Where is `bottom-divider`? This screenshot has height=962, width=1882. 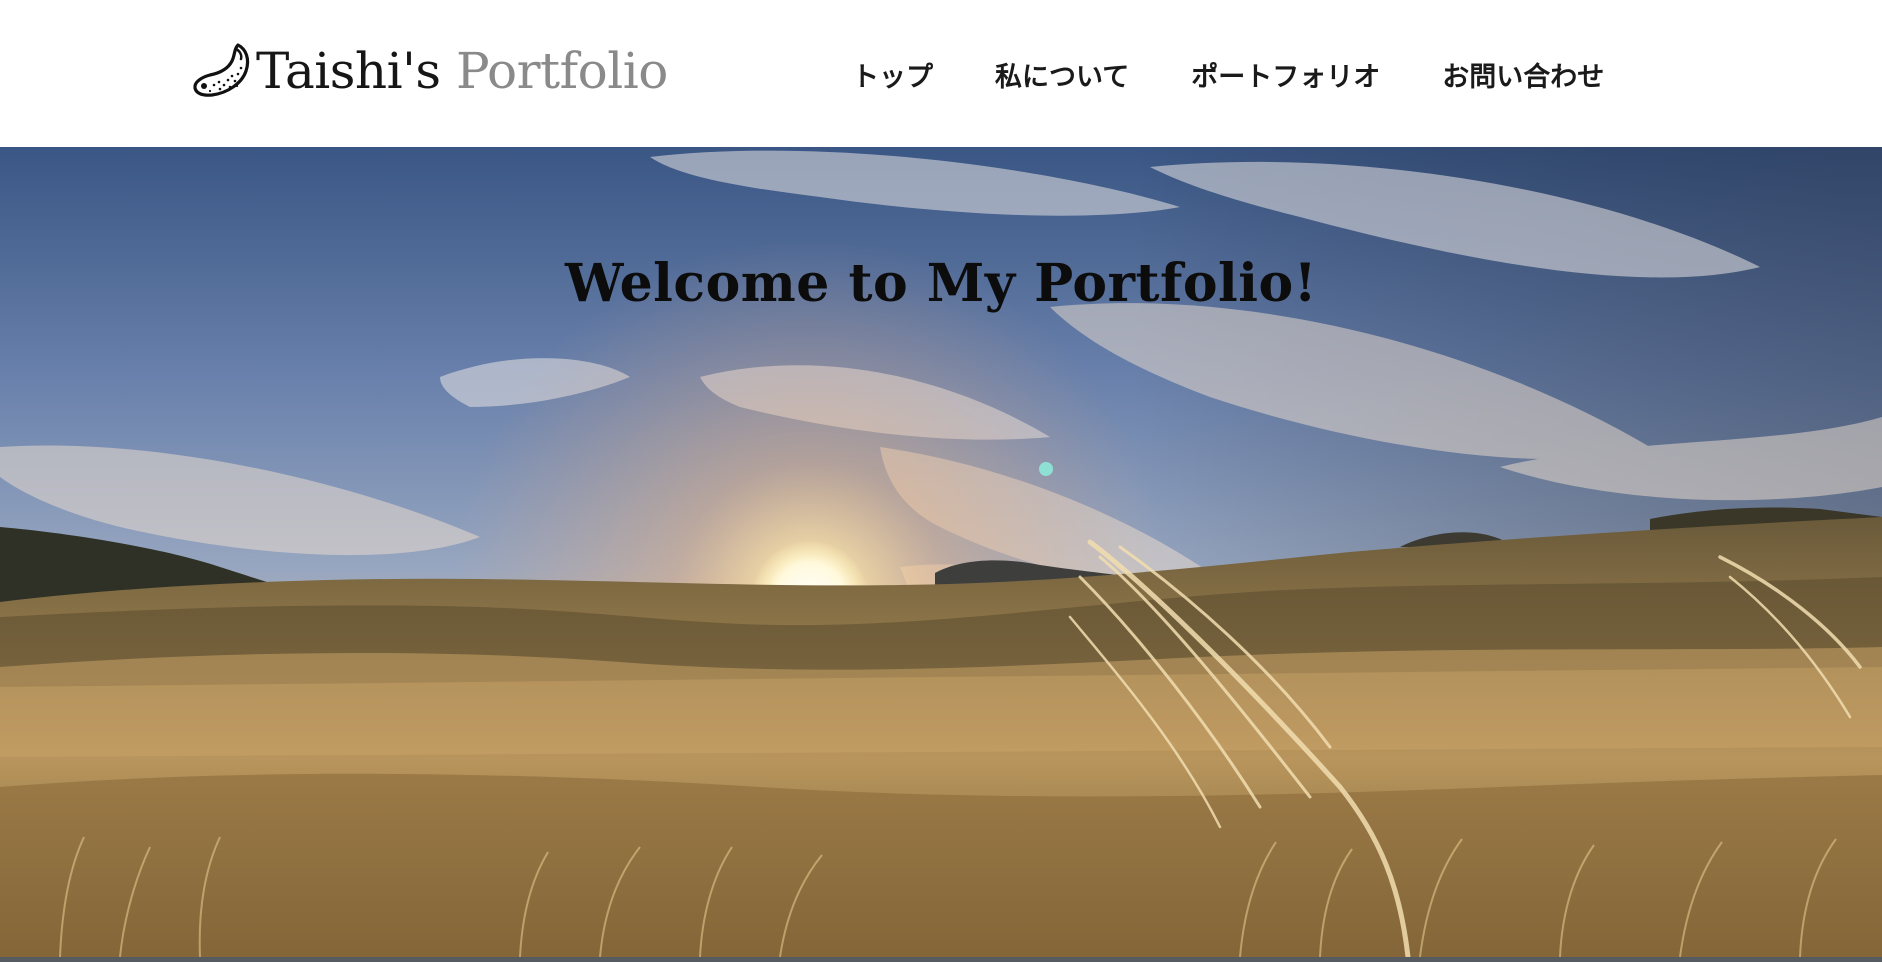 bottom-divider is located at coordinates (941, 959).